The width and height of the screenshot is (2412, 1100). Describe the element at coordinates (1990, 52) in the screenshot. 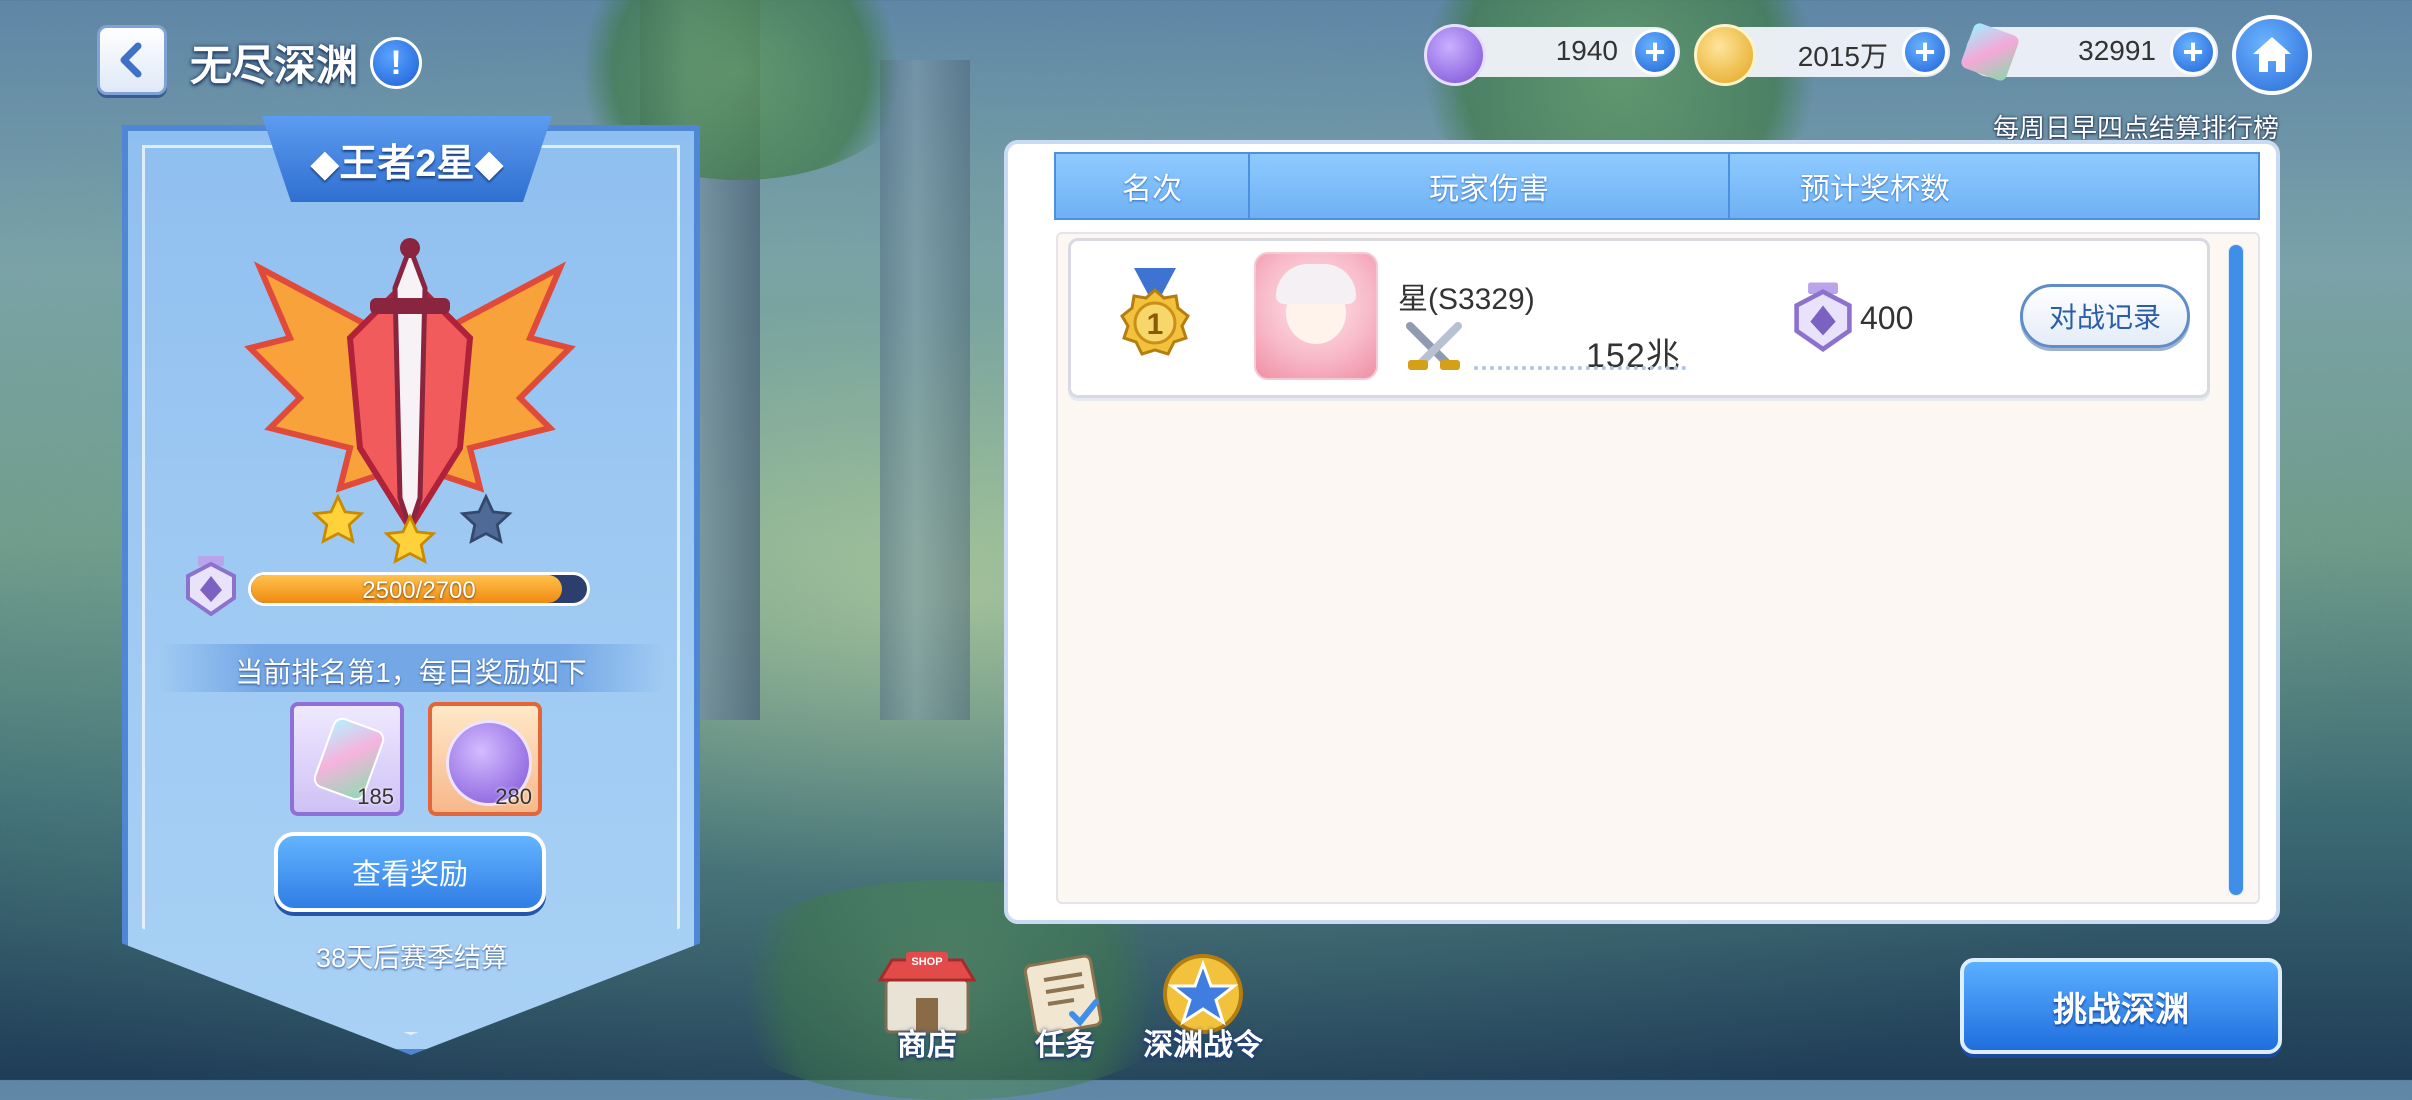

I see `crystal-icon` at that location.